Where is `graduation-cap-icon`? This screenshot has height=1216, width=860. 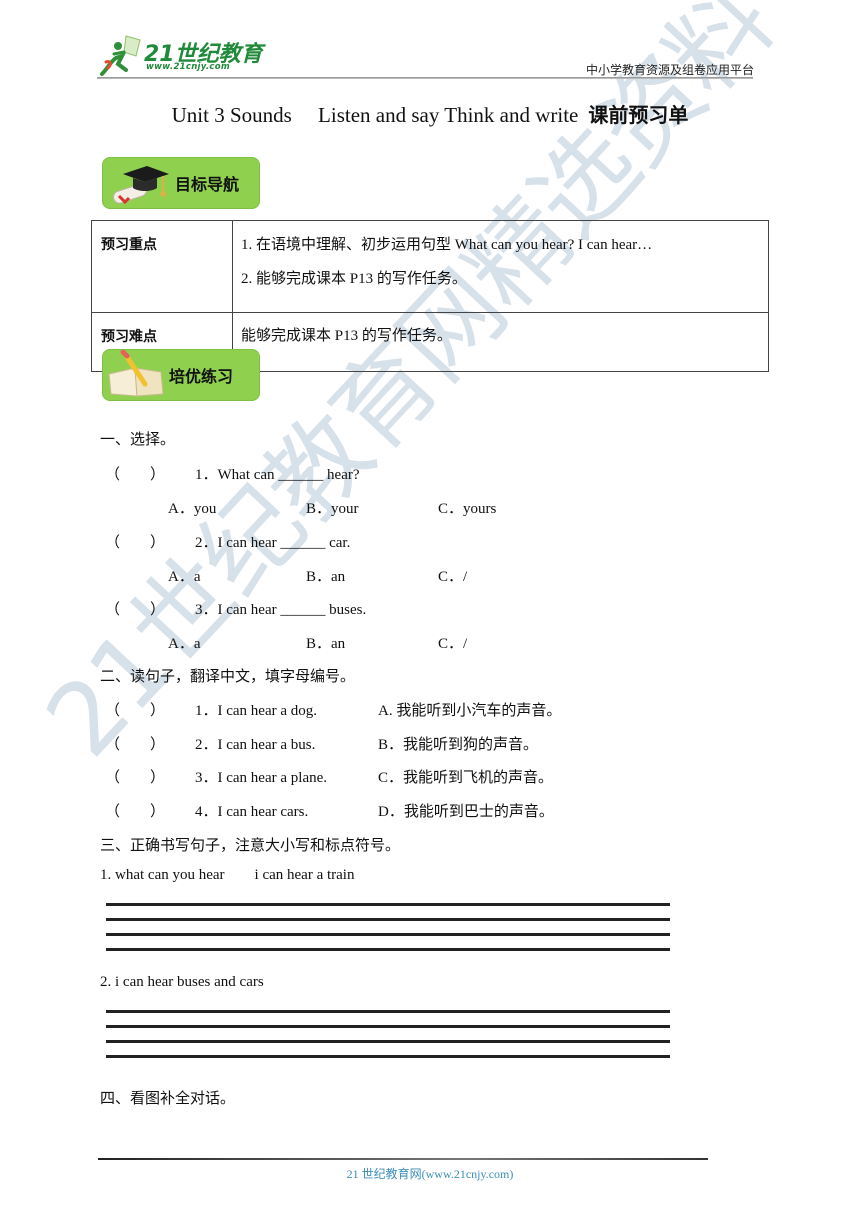
graduation-cap-icon is located at coordinates (140, 185).